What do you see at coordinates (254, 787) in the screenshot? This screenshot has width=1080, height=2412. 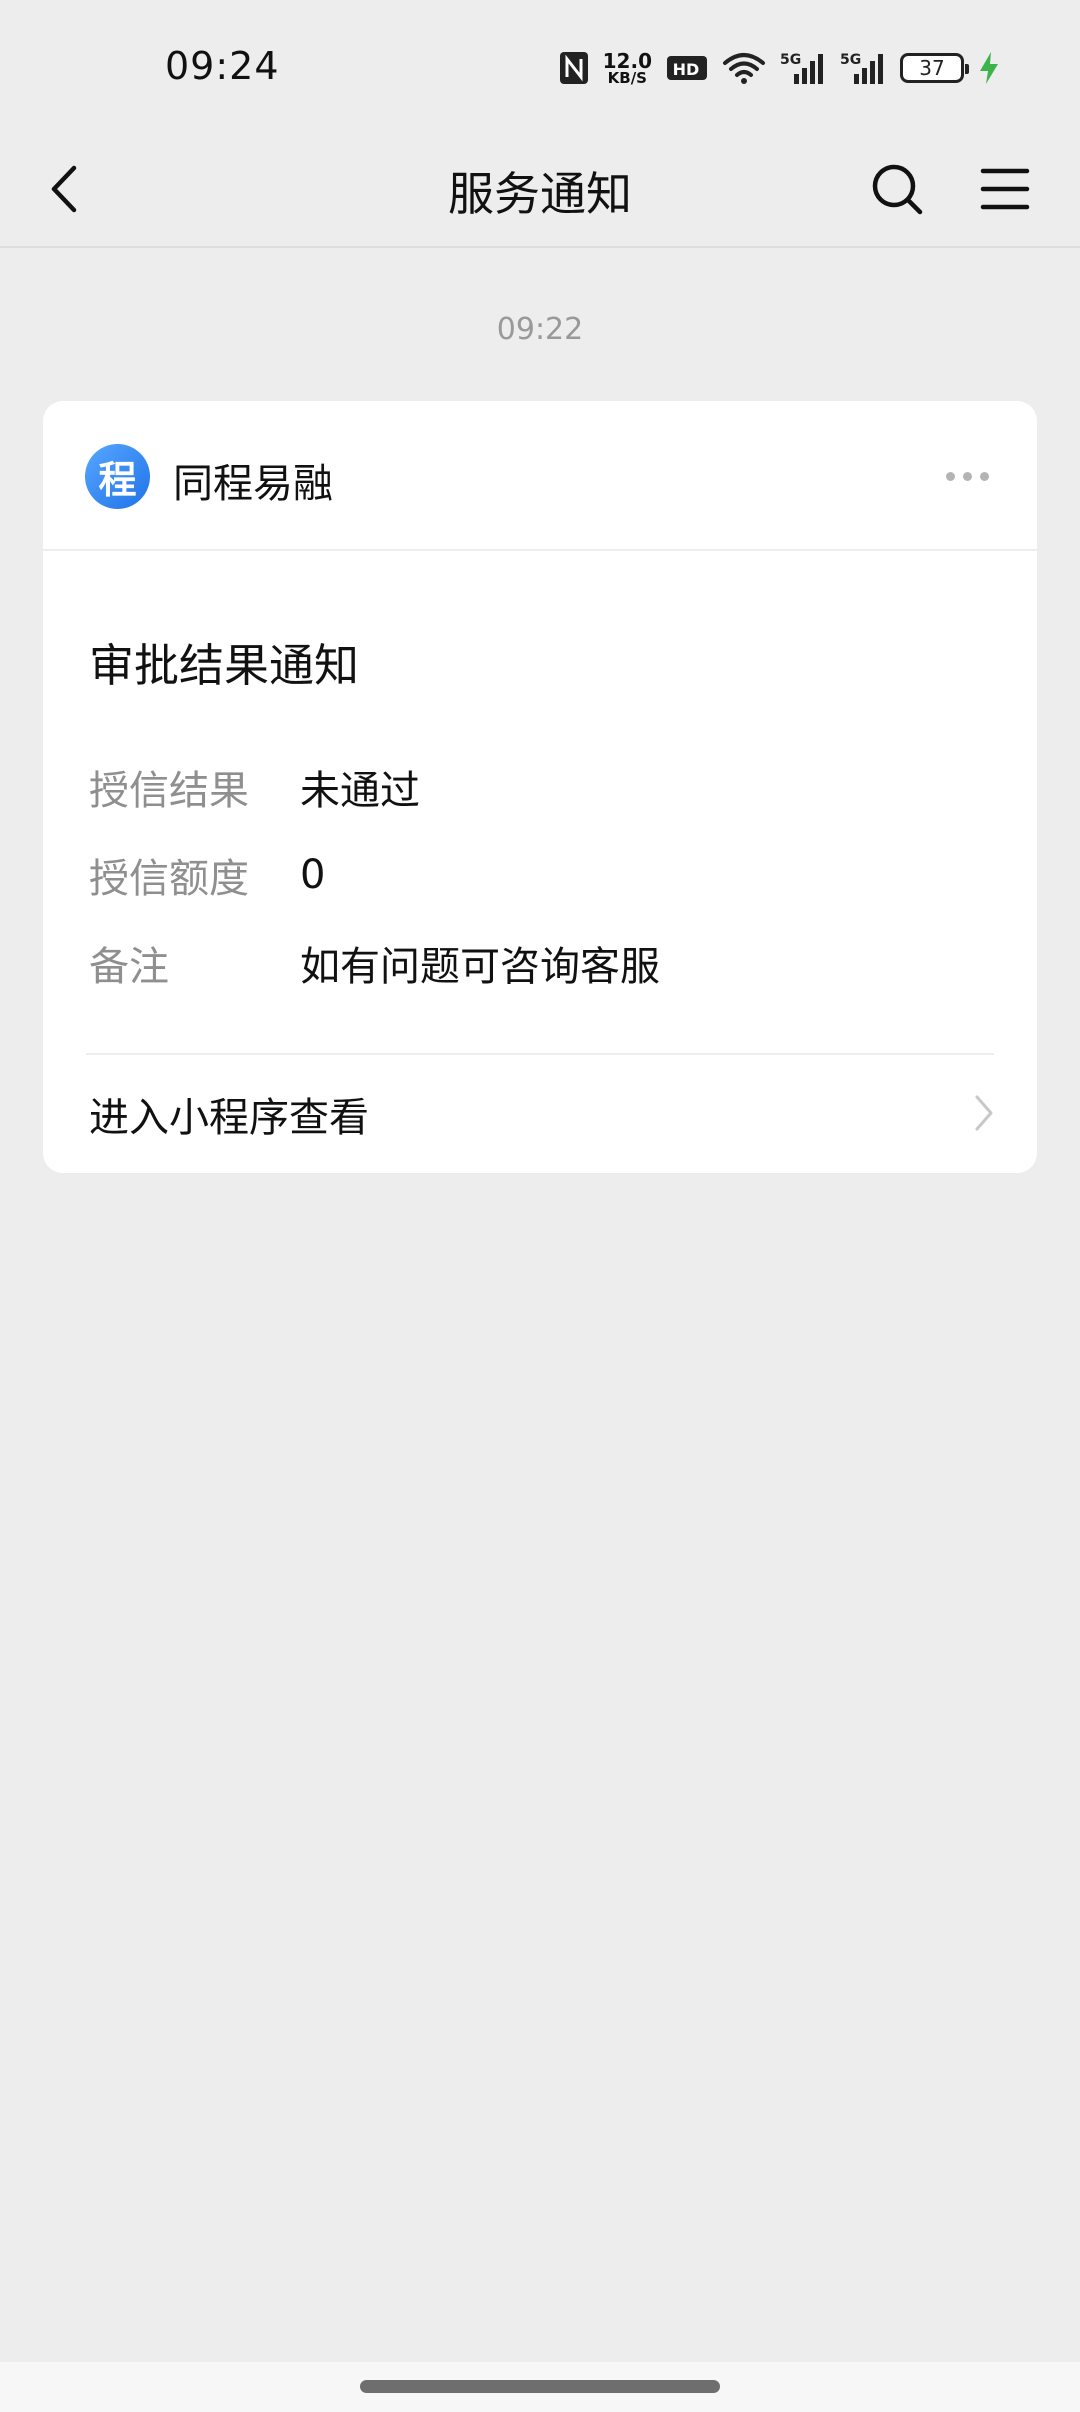 I see `field-row-credit-result: 授信结果 未通过` at bounding box center [254, 787].